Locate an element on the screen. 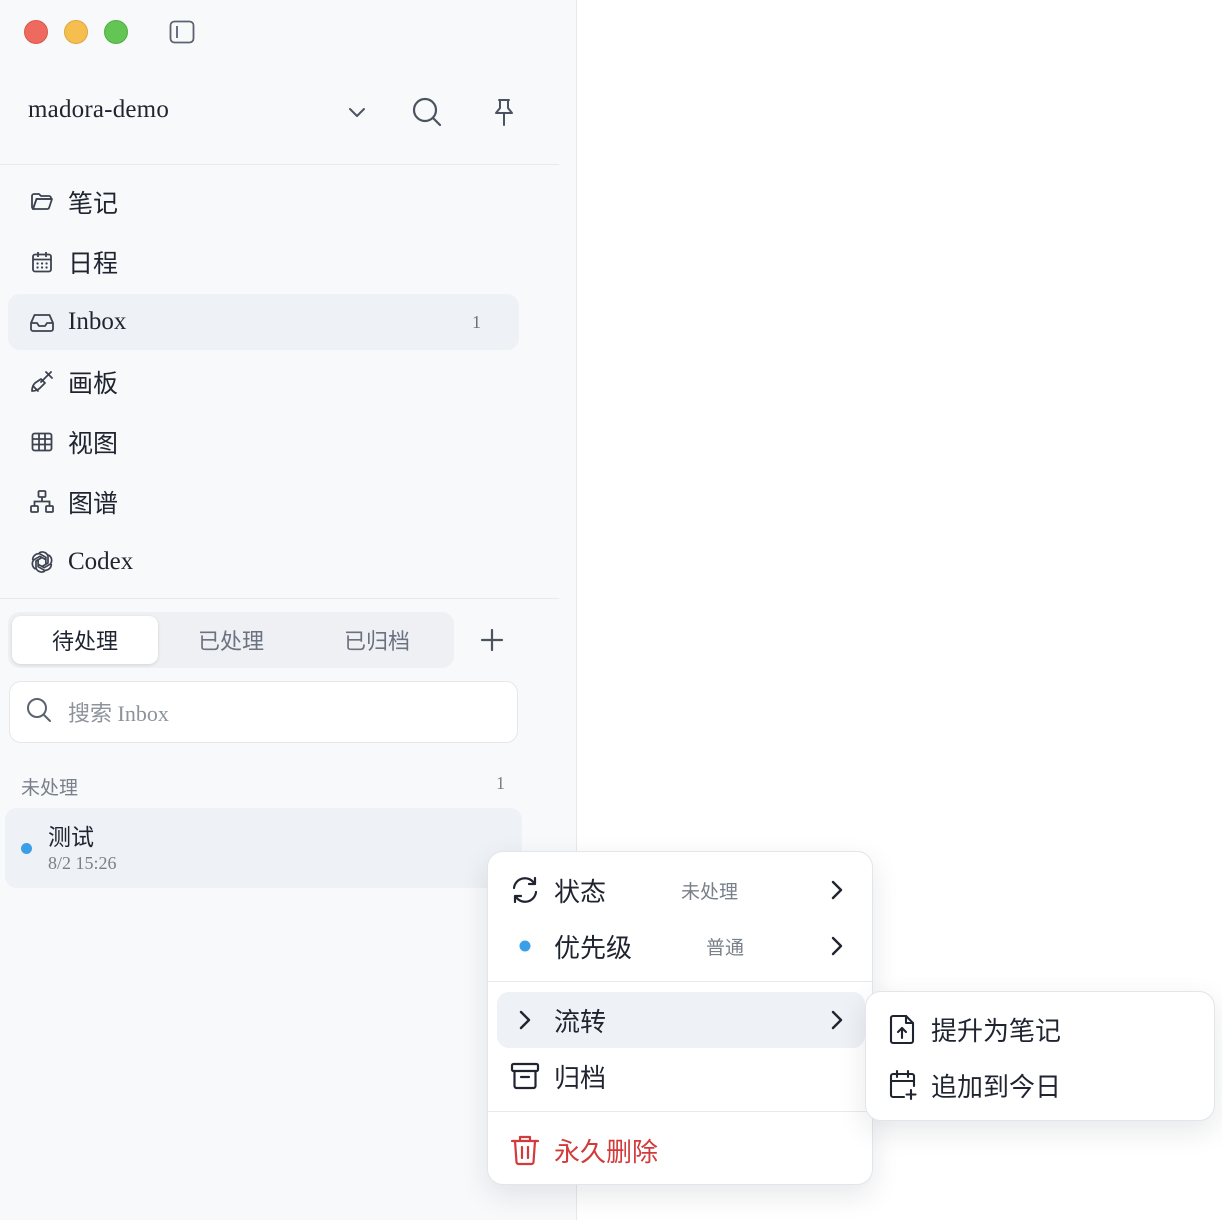  menu-item-label: 状态 is located at coordinates (580, 892).